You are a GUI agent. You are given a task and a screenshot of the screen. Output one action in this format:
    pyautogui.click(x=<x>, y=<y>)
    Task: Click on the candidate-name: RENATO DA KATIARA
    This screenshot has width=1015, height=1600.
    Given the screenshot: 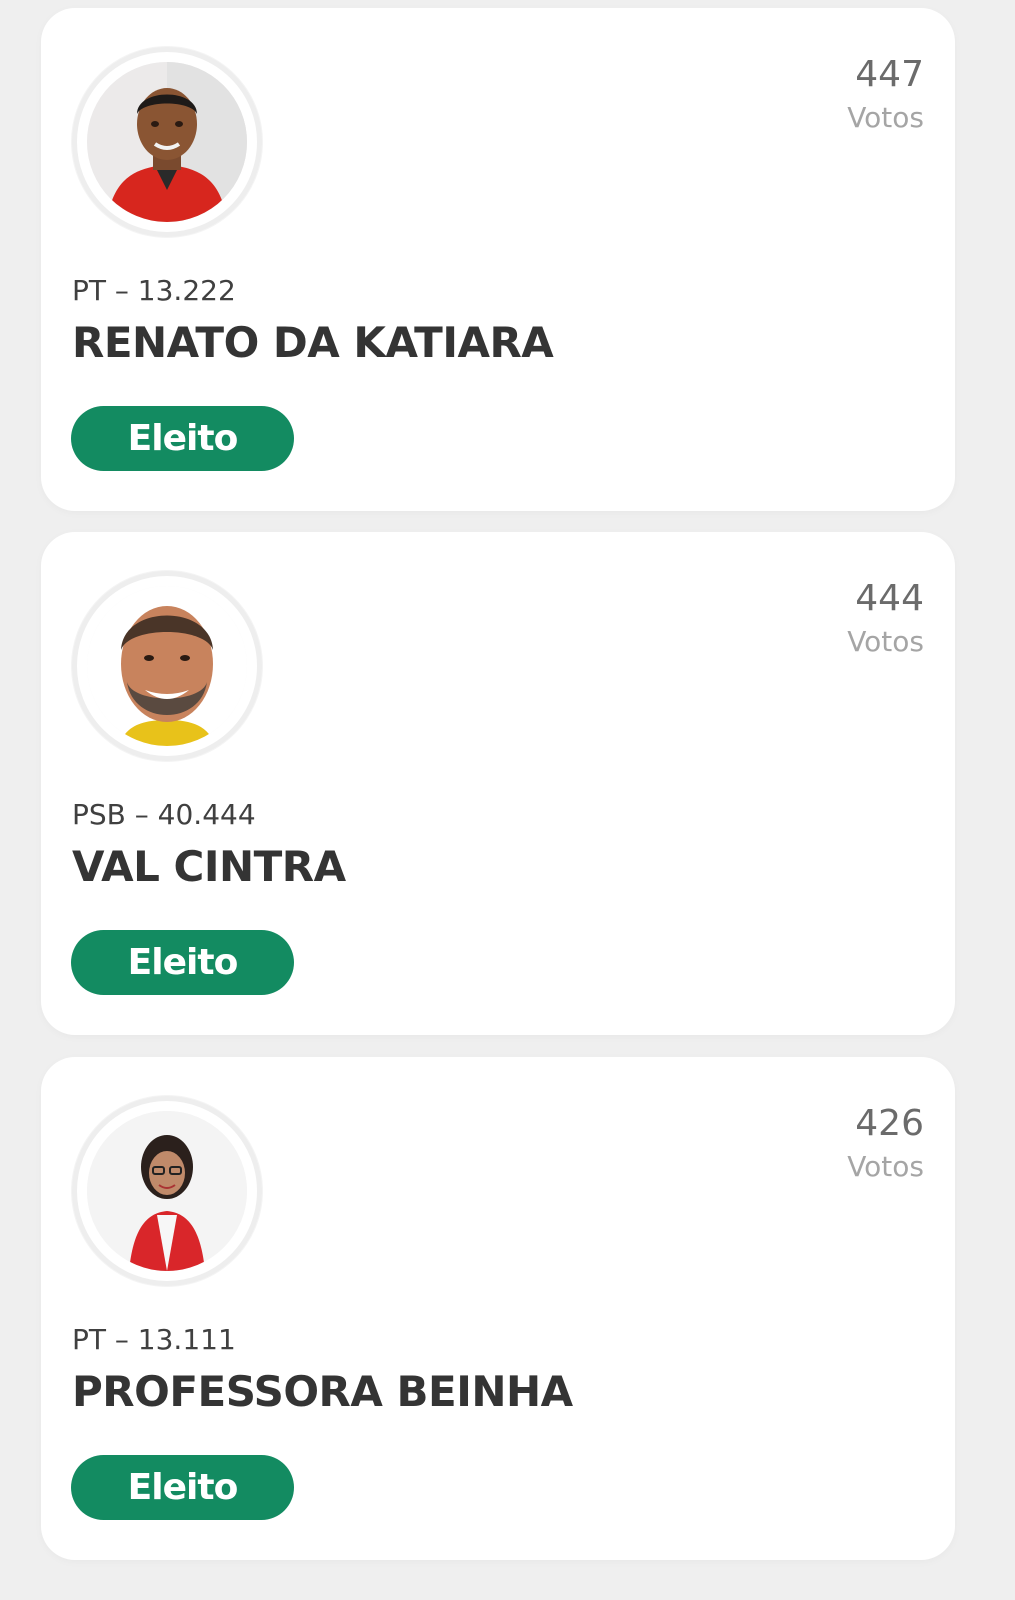 What is the action you would take?
    pyautogui.click(x=313, y=342)
    